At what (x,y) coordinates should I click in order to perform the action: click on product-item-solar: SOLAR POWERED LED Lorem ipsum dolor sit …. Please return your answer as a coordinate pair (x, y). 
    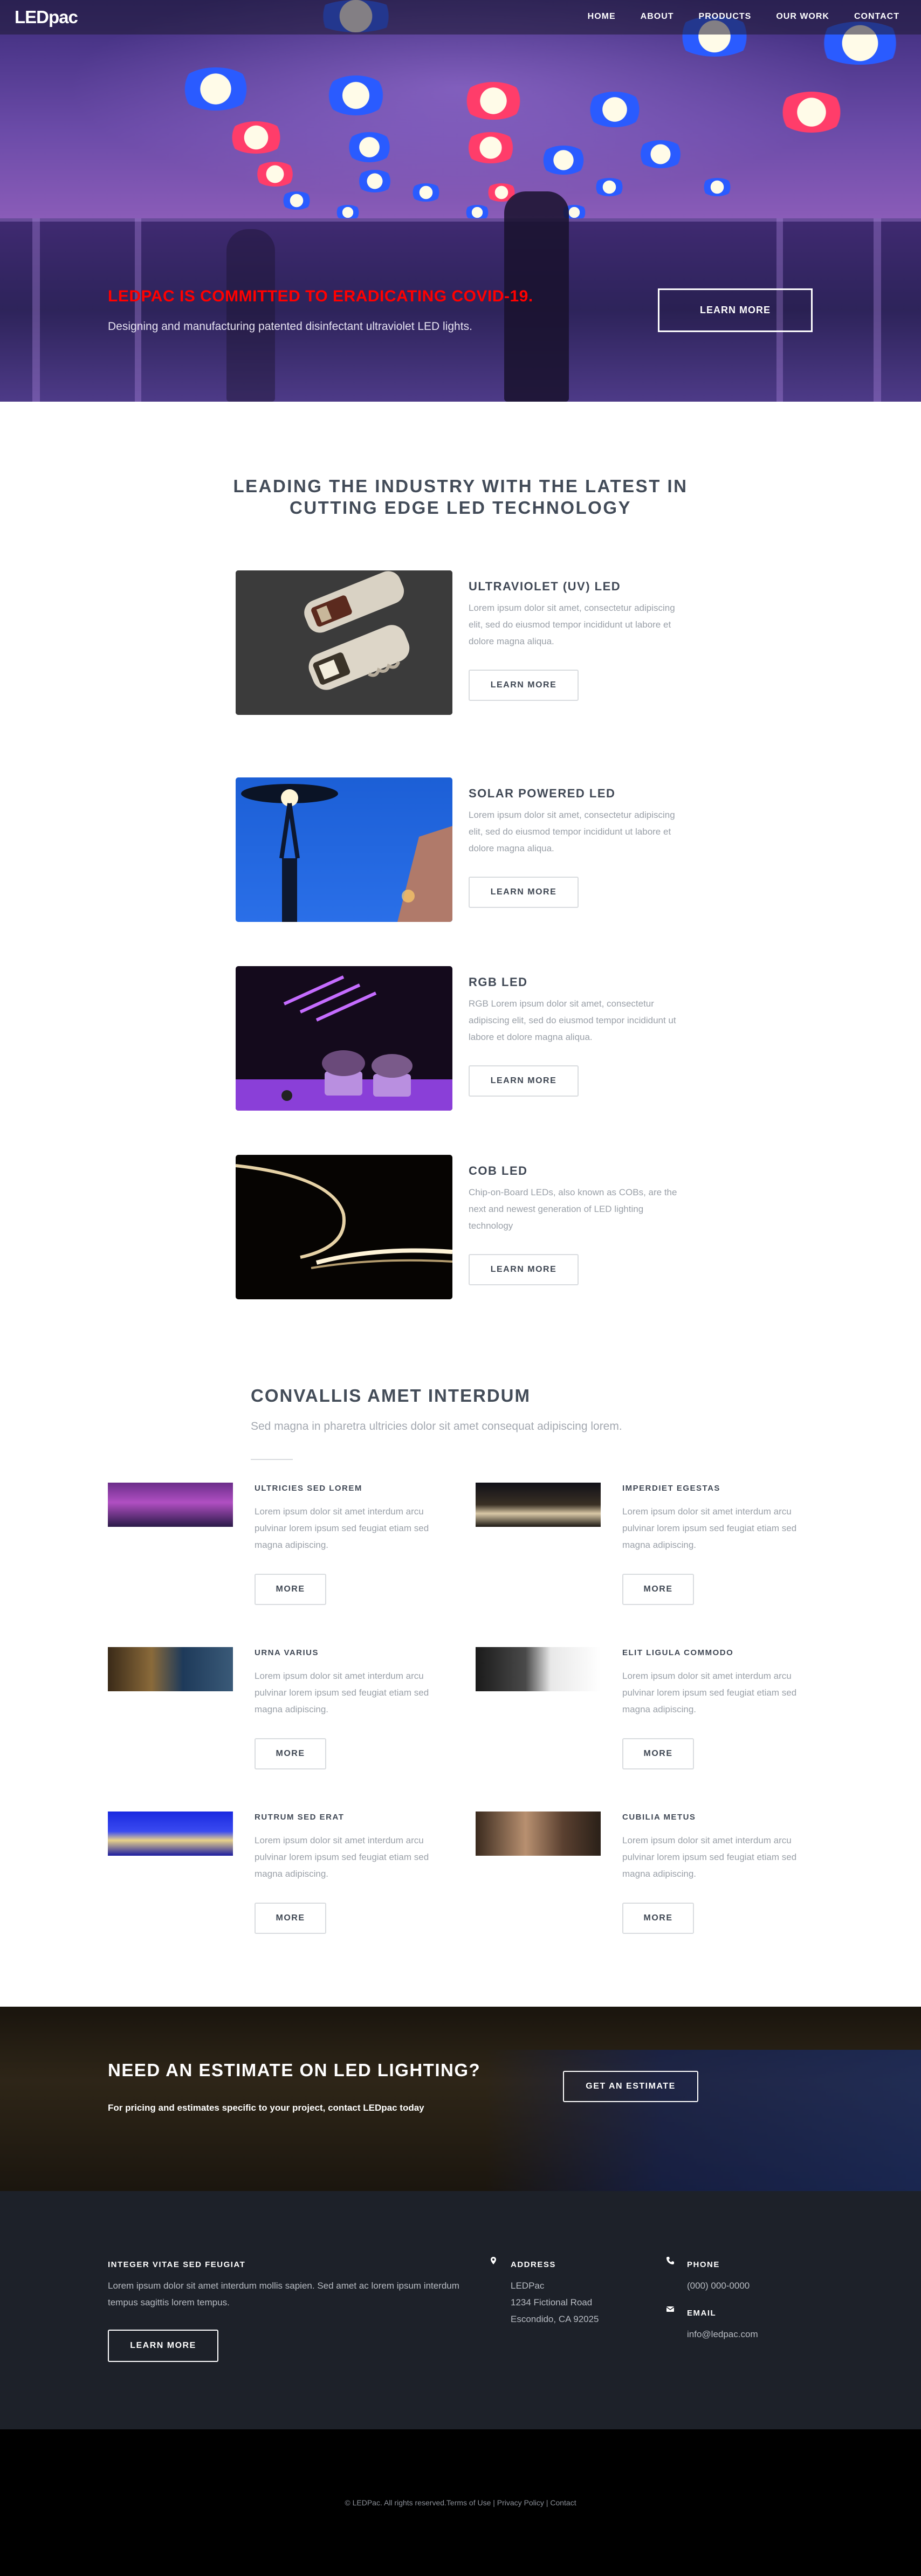
    Looking at the image, I should click on (462, 850).